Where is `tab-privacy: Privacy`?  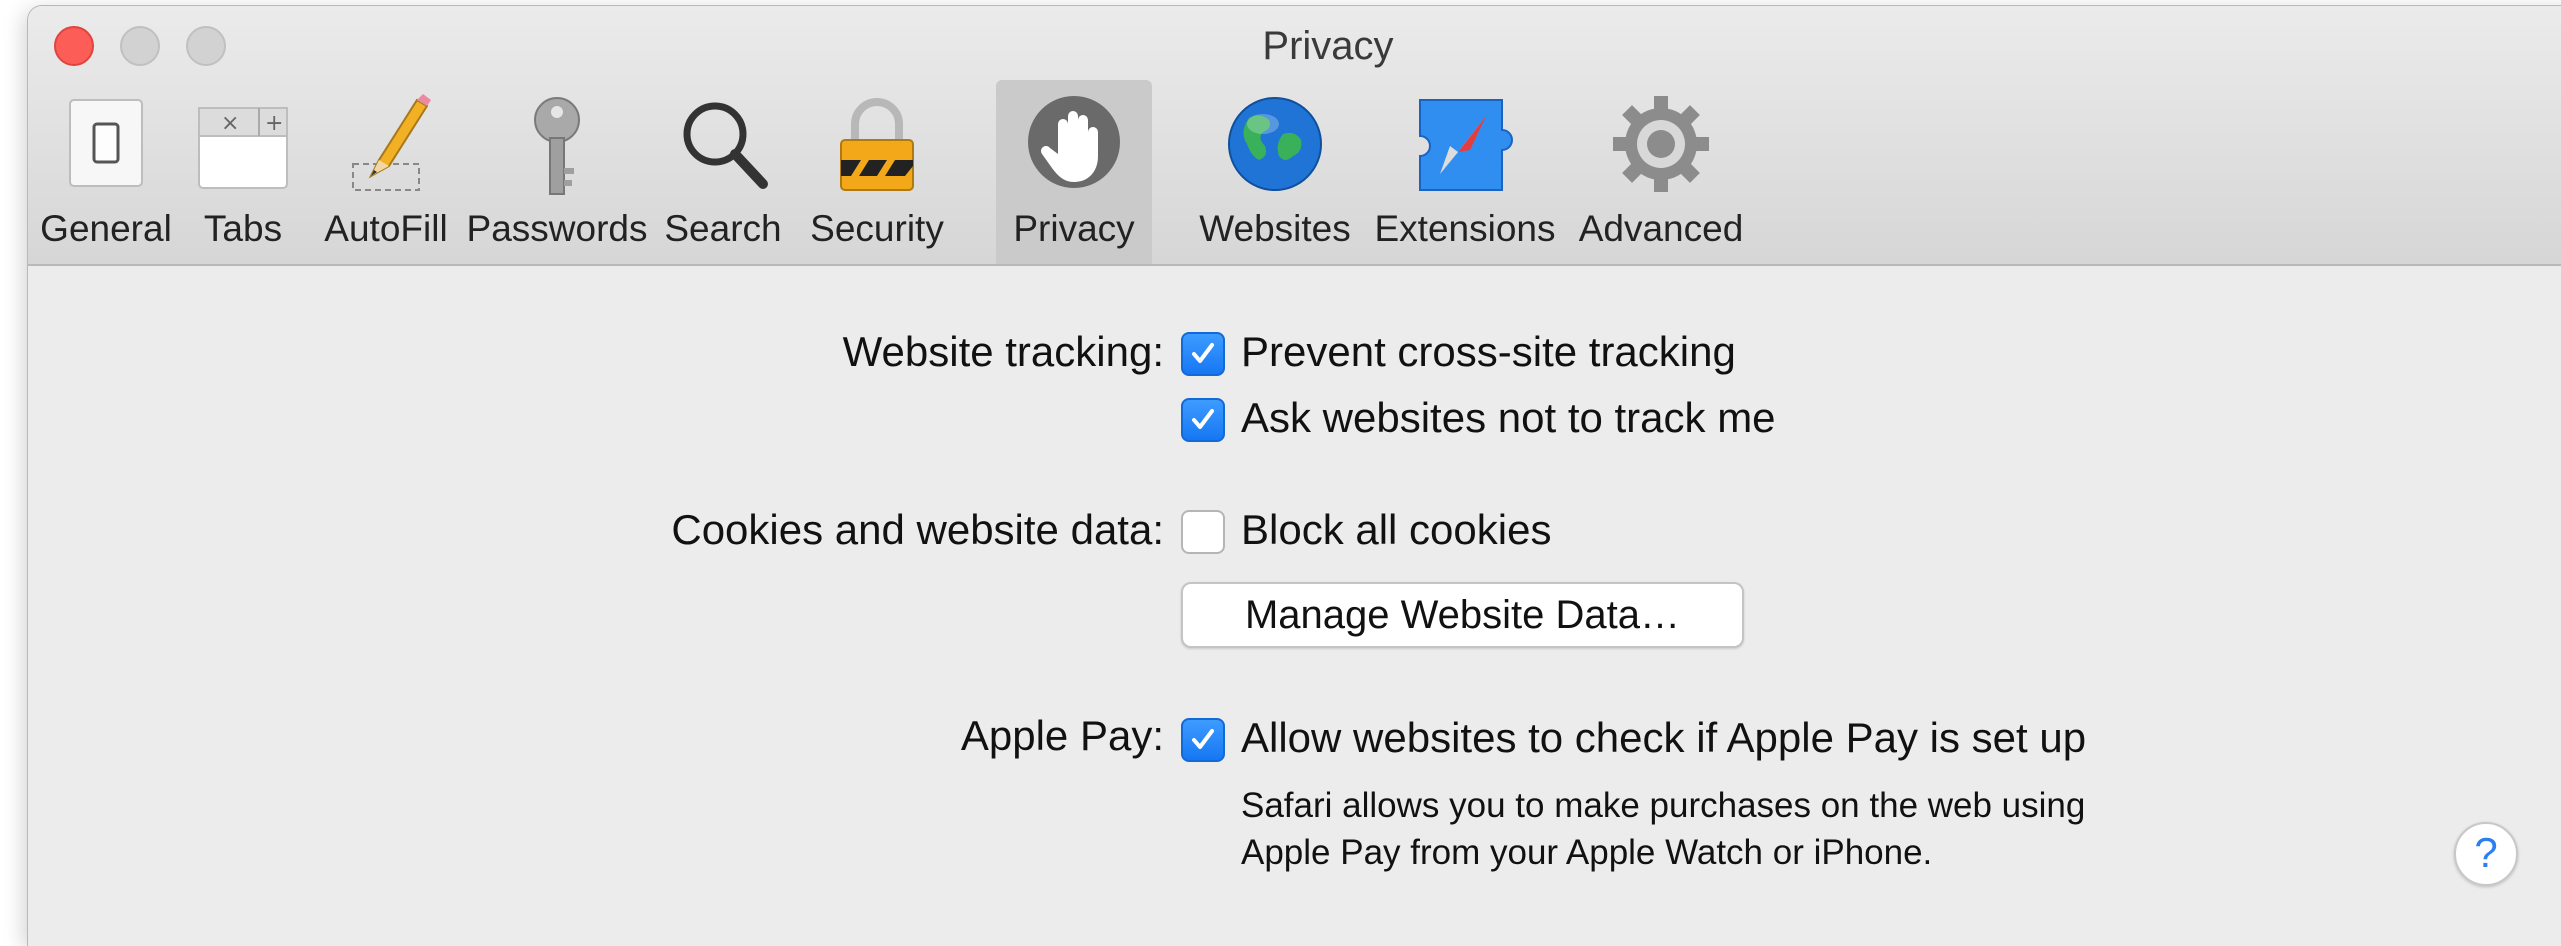 tab-privacy: Privacy is located at coordinates (1074, 172).